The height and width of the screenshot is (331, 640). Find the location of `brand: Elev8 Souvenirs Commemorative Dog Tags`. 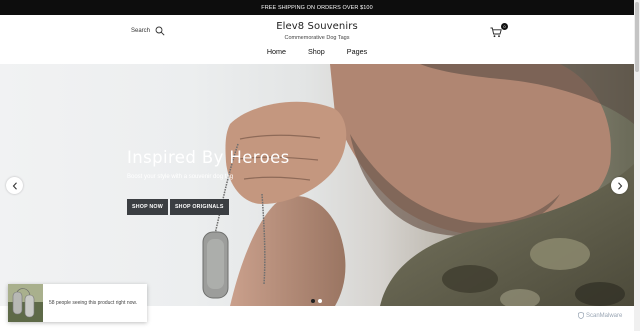

brand: Elev8 Souvenirs Commemorative Dog Tags is located at coordinates (317, 31).